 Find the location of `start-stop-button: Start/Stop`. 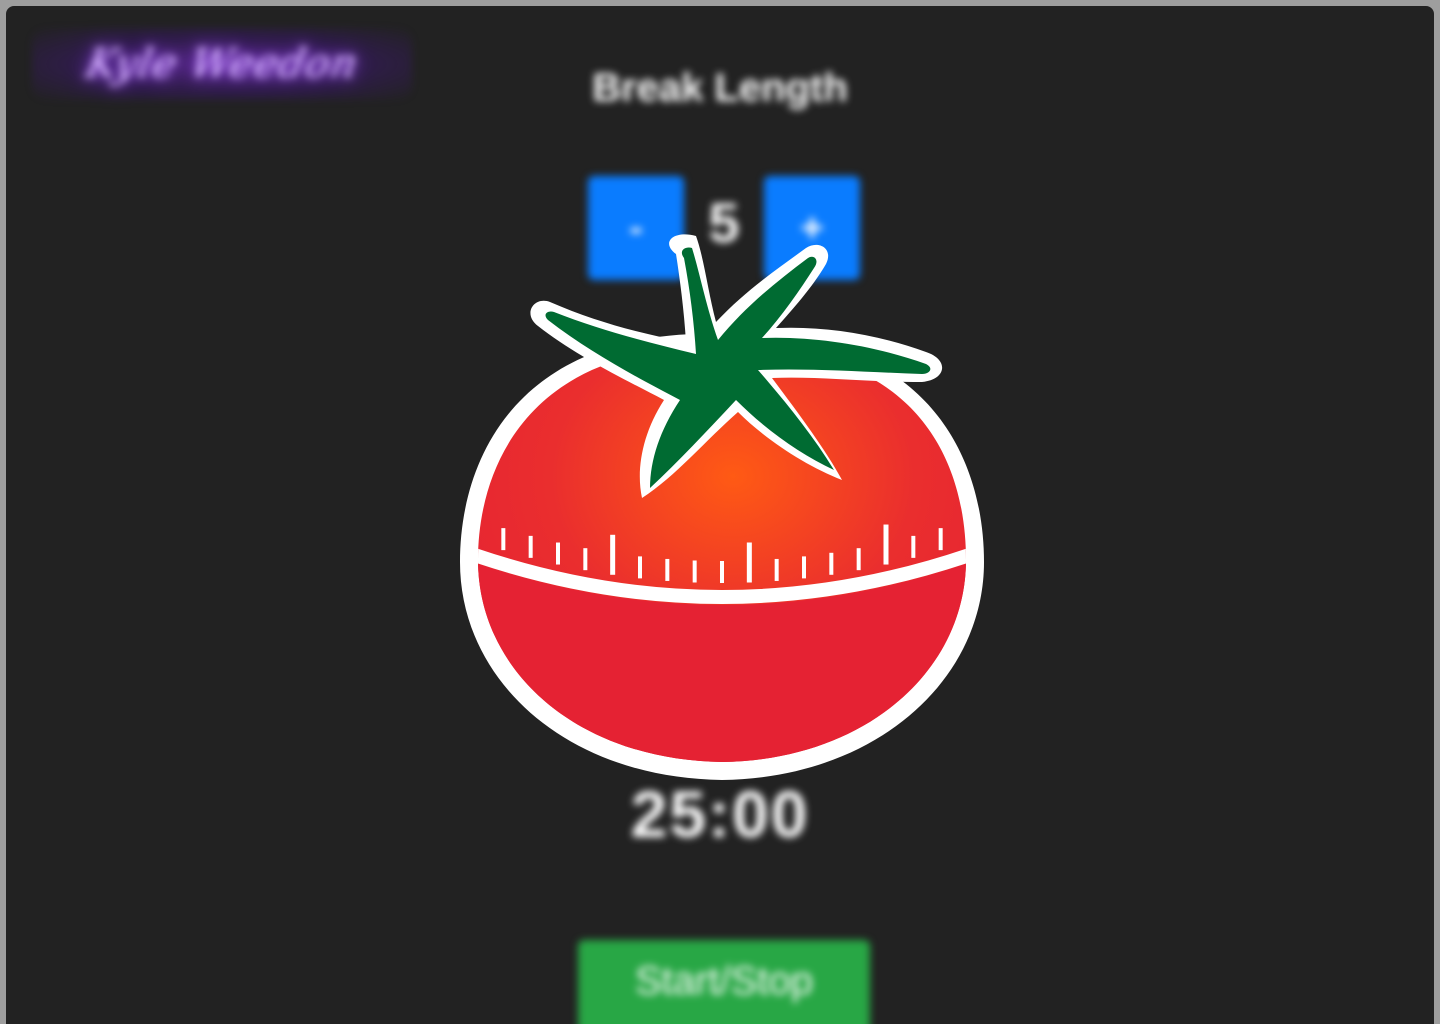

start-stop-button: Start/Stop is located at coordinates (724, 982).